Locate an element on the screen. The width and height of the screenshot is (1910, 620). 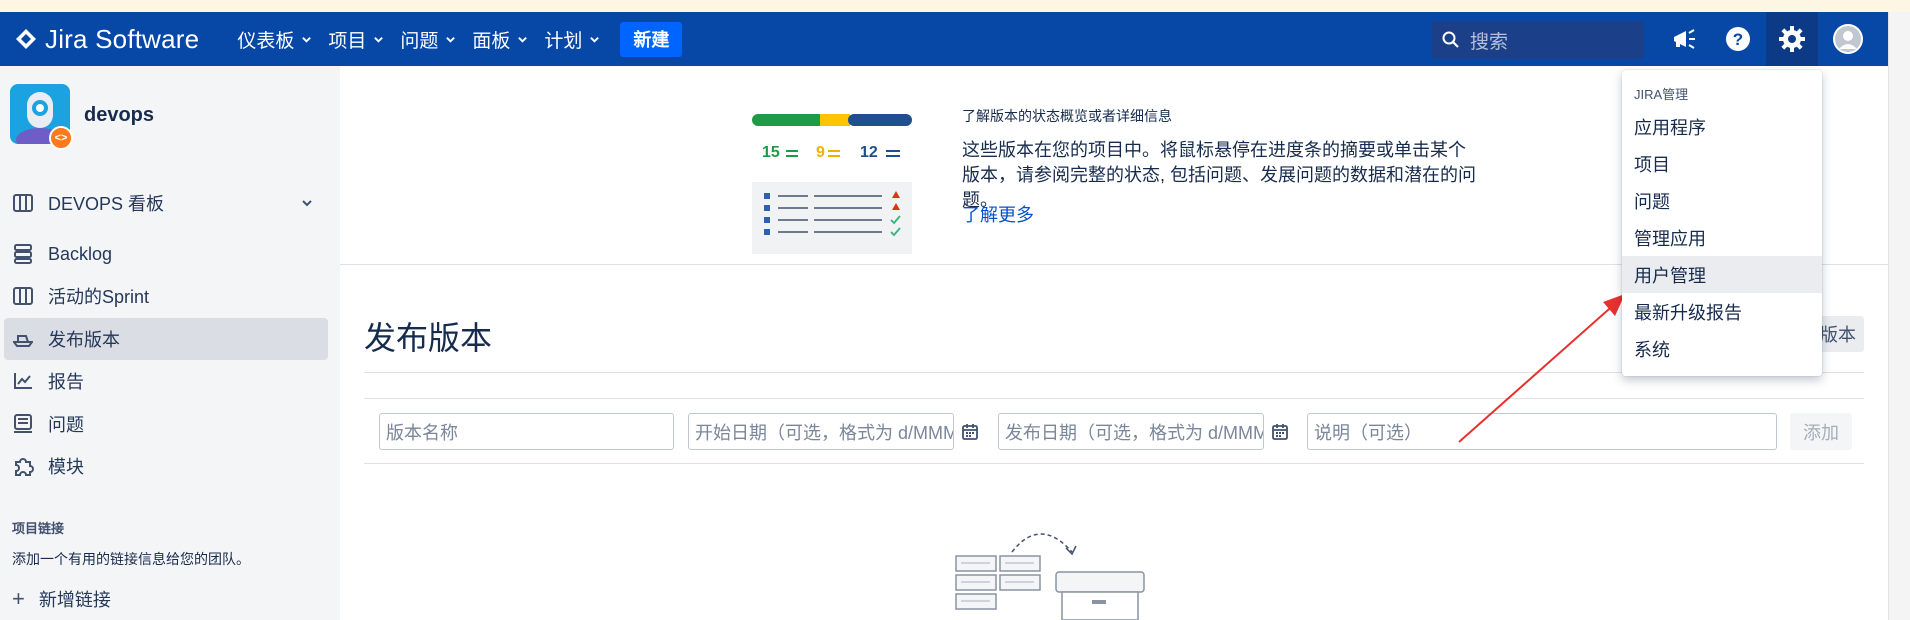
project-links-description: 添加一个有用的链接信息给您的团队。 is located at coordinates (131, 559).